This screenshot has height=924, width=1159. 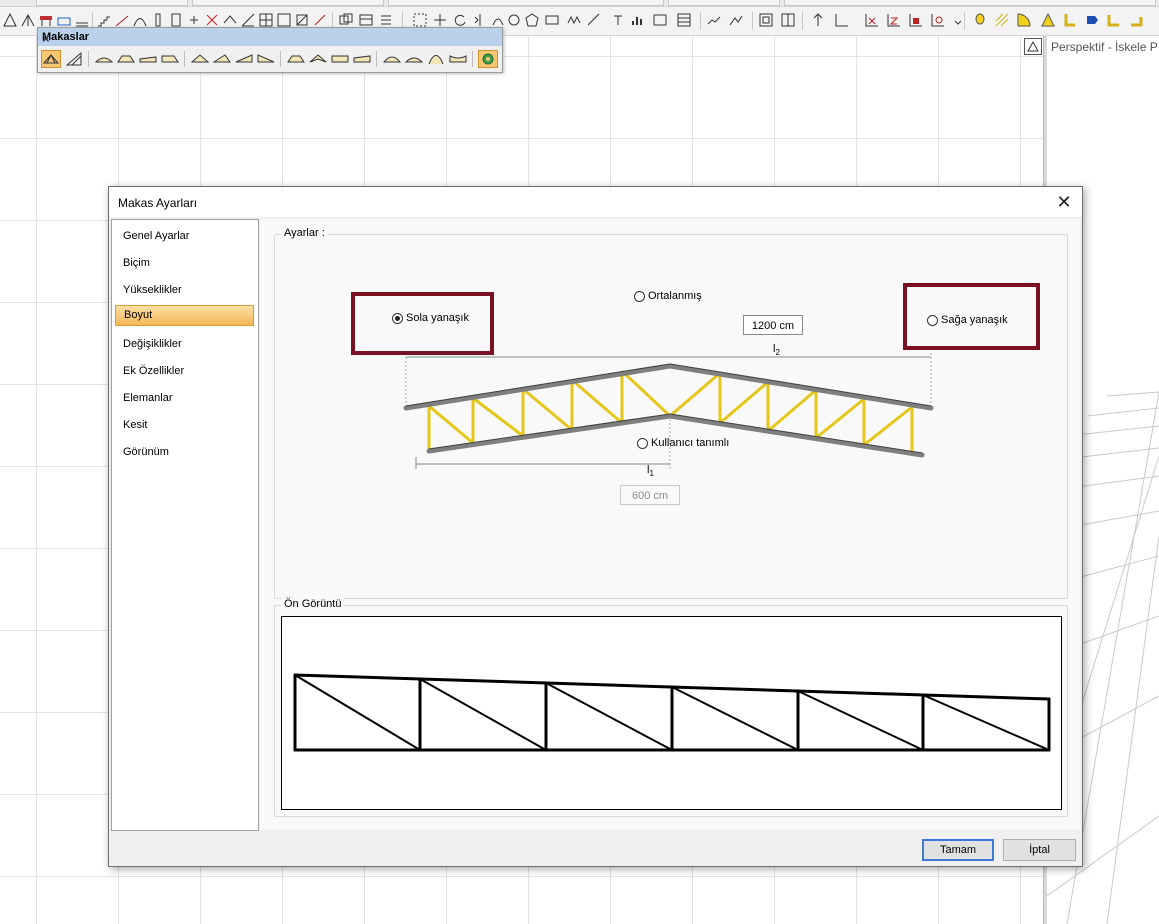 I want to click on wall-tool-icon, so click(x=64, y=20).